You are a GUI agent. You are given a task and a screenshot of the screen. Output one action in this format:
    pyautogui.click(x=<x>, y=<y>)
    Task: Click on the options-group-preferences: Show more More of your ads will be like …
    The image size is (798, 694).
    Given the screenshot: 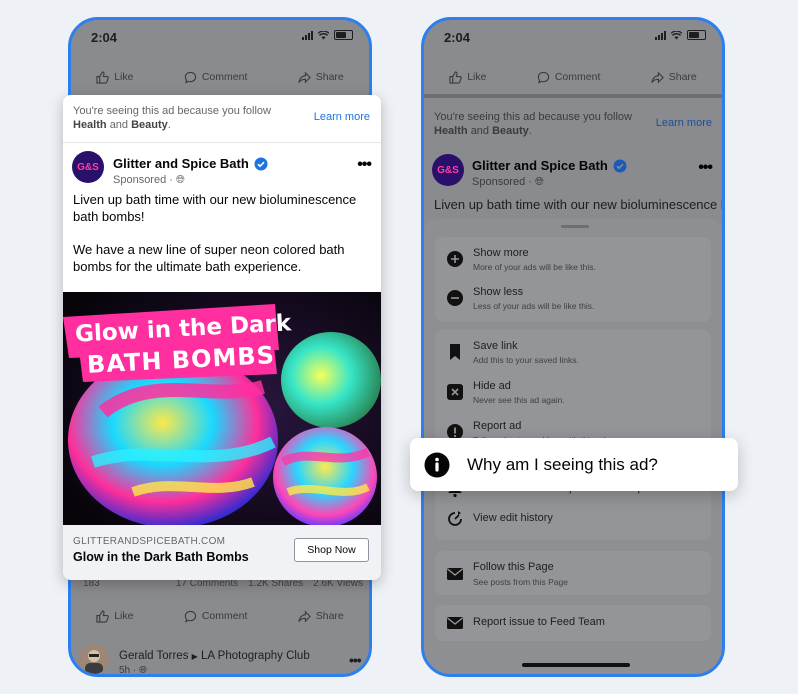 What is the action you would take?
    pyautogui.click(x=573, y=279)
    